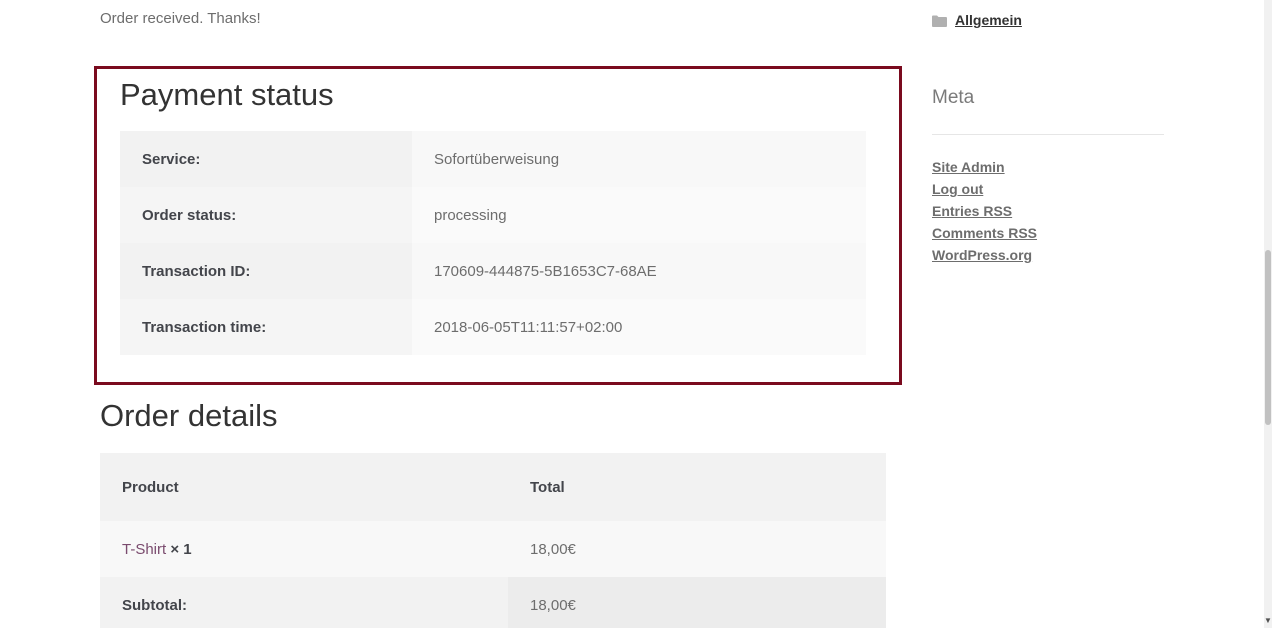 This screenshot has height=628, width=1272. Describe the element at coordinates (493, 487) in the screenshot. I see `table-header-row: Product Total` at that location.